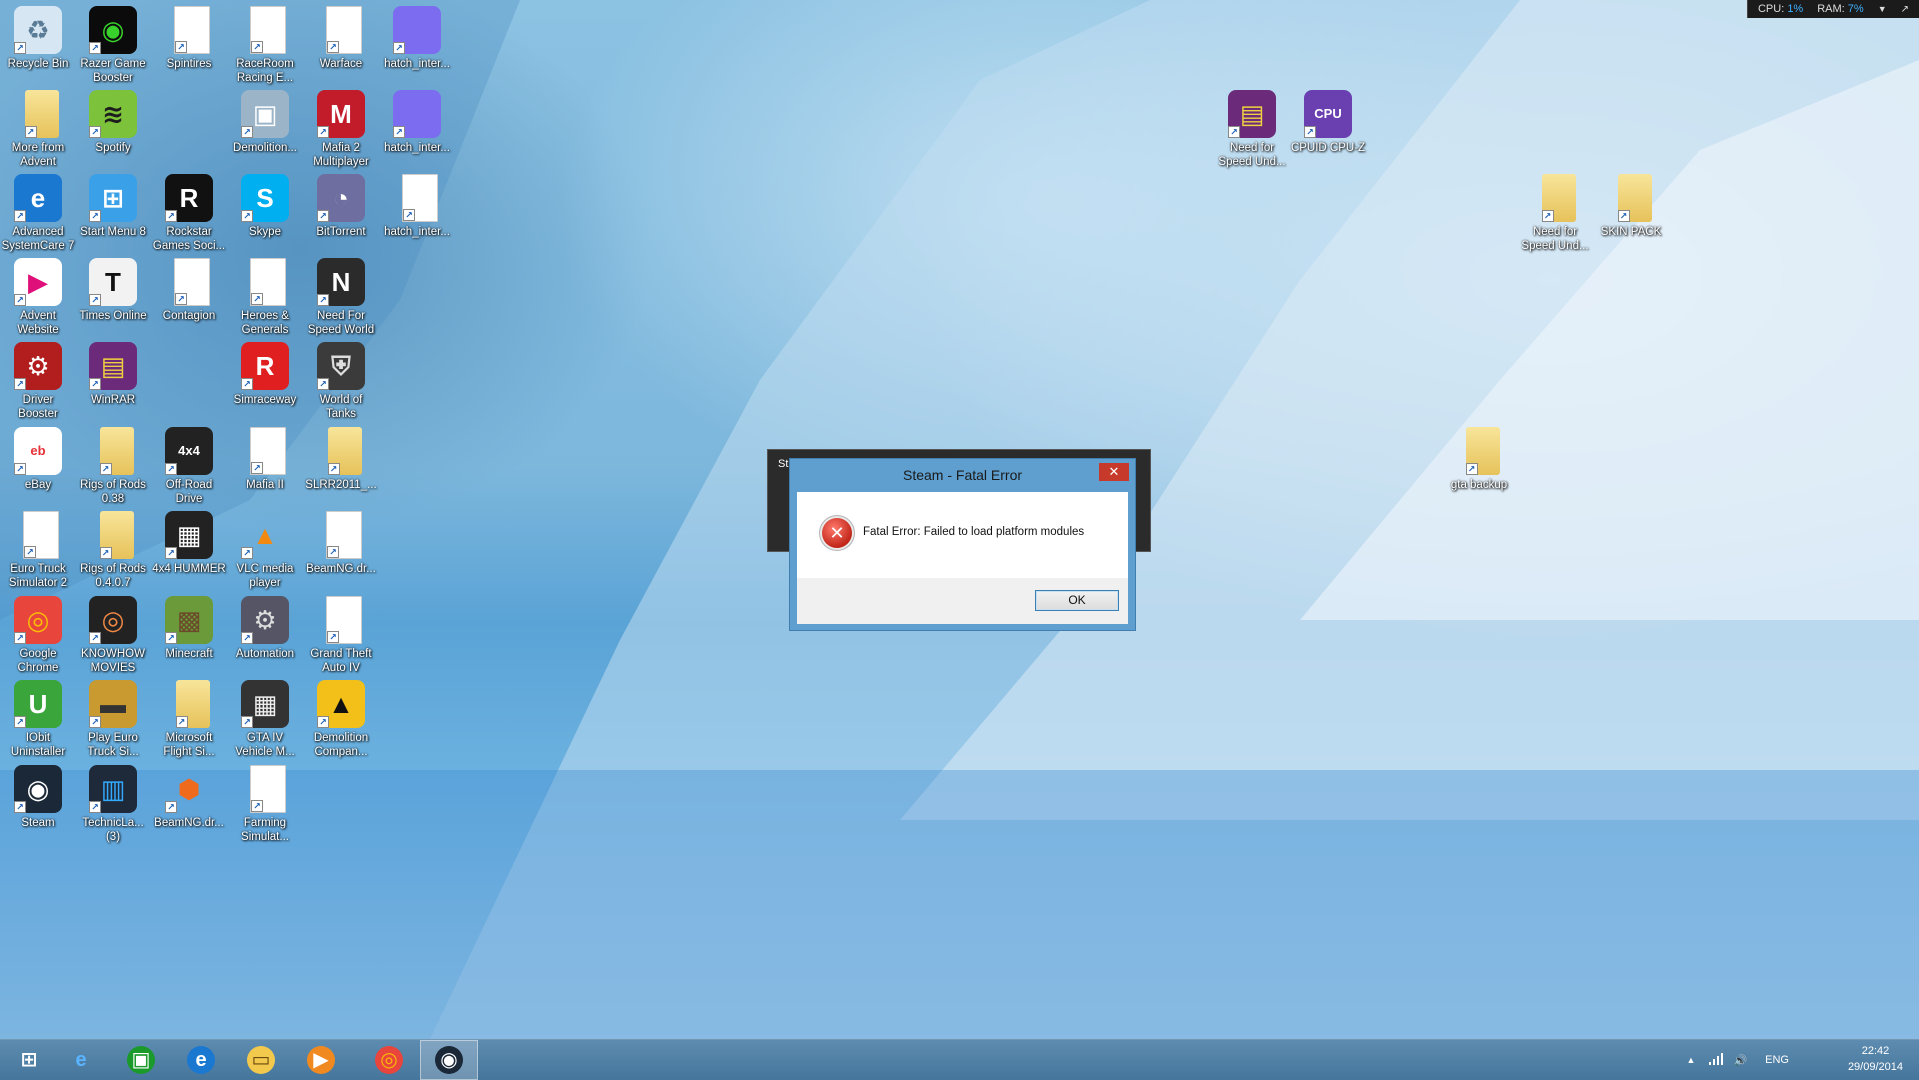  I want to click on desktop-icon: ↗ SKIN PACK, so click(1631, 220).